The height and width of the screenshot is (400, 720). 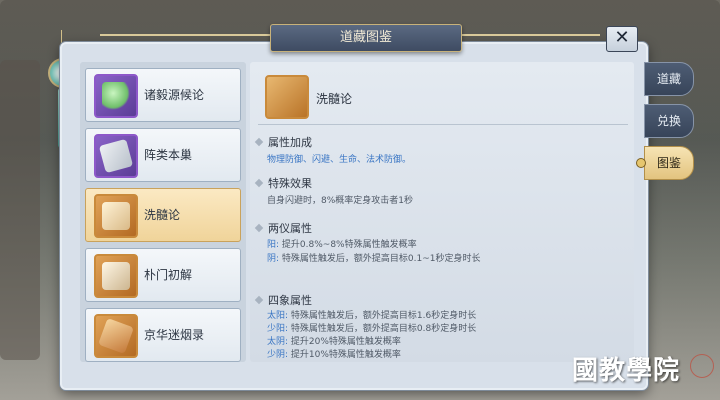 I want to click on list-item: 京华迷烟录, so click(x=163, y=335).